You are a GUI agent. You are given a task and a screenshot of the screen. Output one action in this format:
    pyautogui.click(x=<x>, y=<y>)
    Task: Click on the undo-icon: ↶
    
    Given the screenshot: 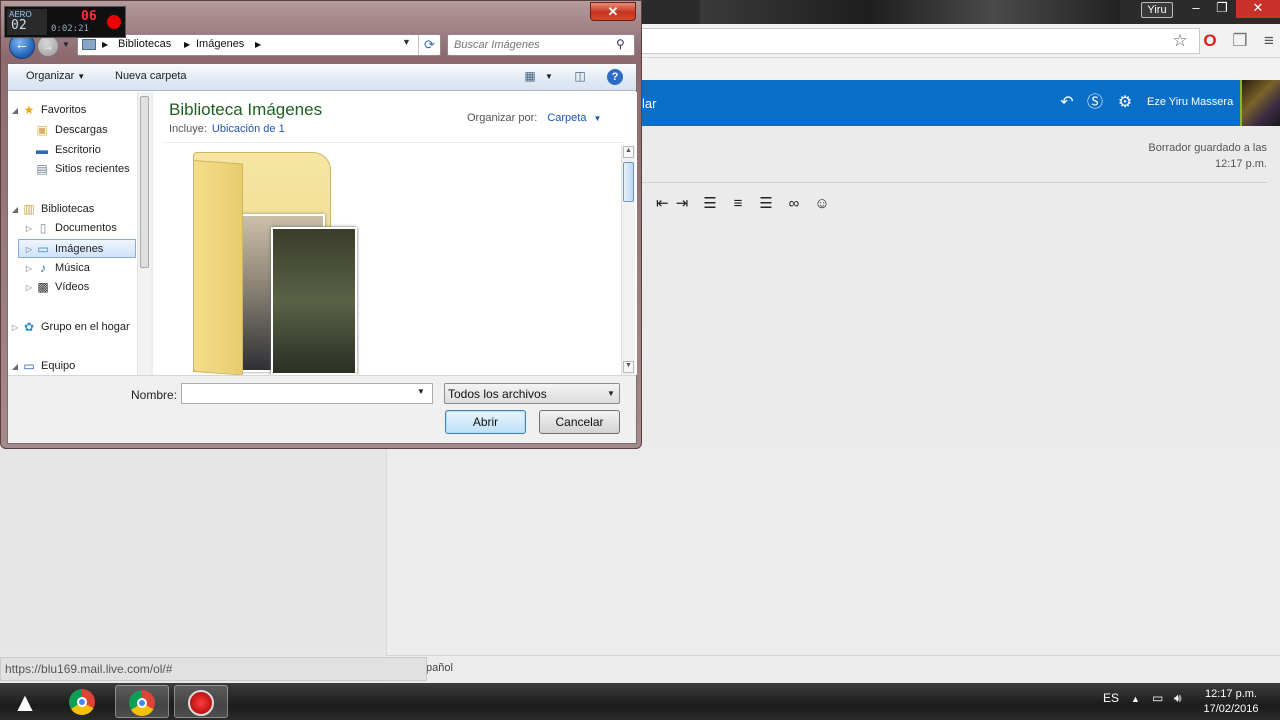 What is the action you would take?
    pyautogui.click(x=1067, y=103)
    